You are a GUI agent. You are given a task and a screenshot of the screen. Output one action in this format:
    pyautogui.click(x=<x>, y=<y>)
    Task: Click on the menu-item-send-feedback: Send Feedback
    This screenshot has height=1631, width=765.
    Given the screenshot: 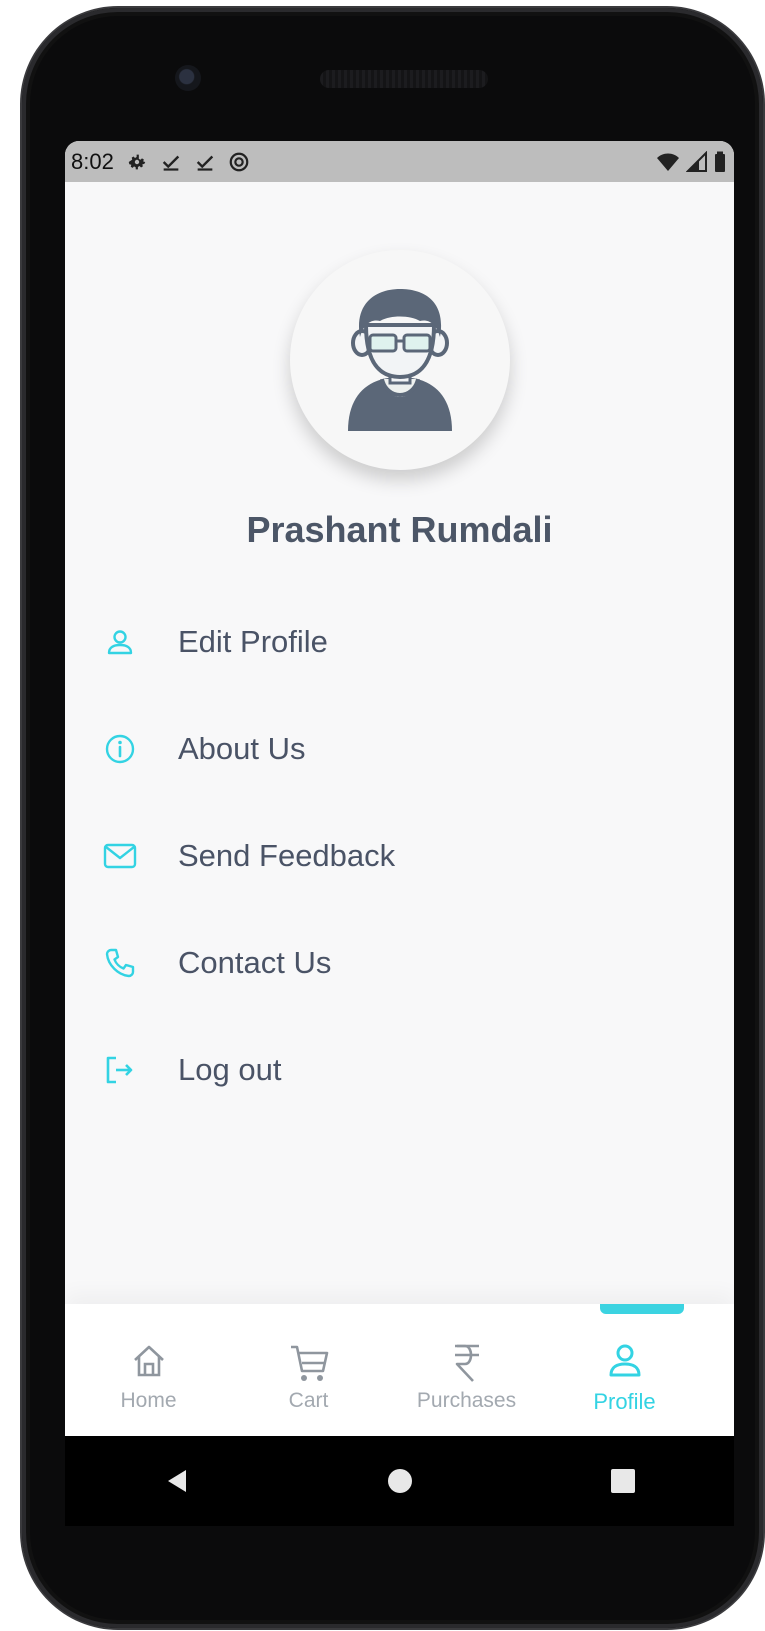 What is the action you would take?
    pyautogui.click(x=400, y=855)
    